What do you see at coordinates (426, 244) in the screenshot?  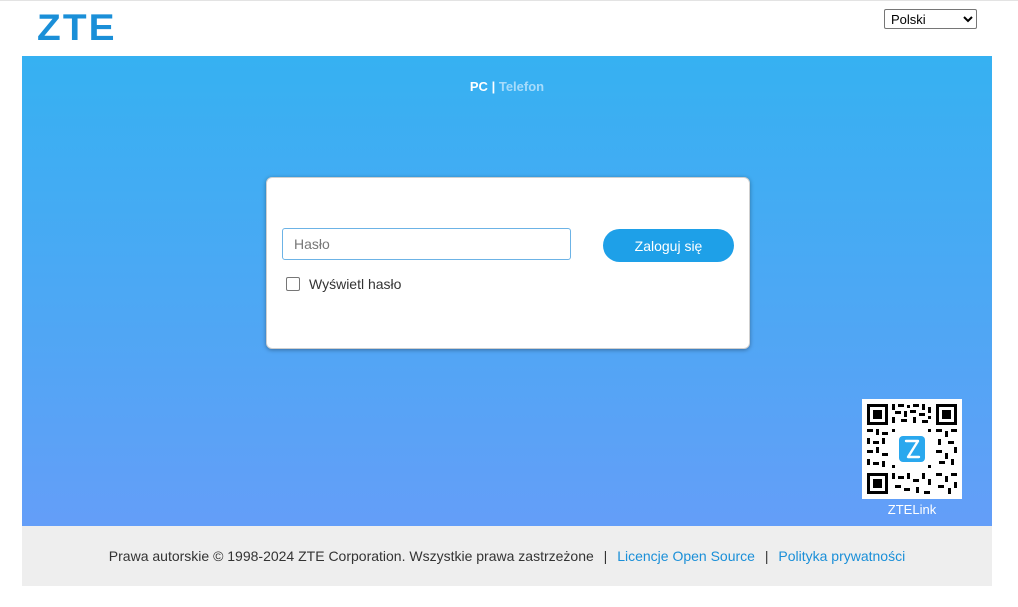 I see `password-input` at bounding box center [426, 244].